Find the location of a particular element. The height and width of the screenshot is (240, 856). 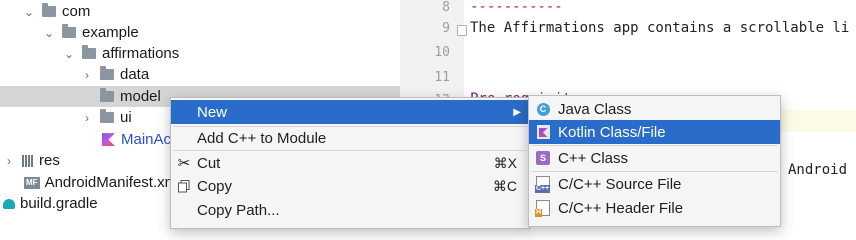

menu-item-copy: Copy ⌘C is located at coordinates (350, 186).